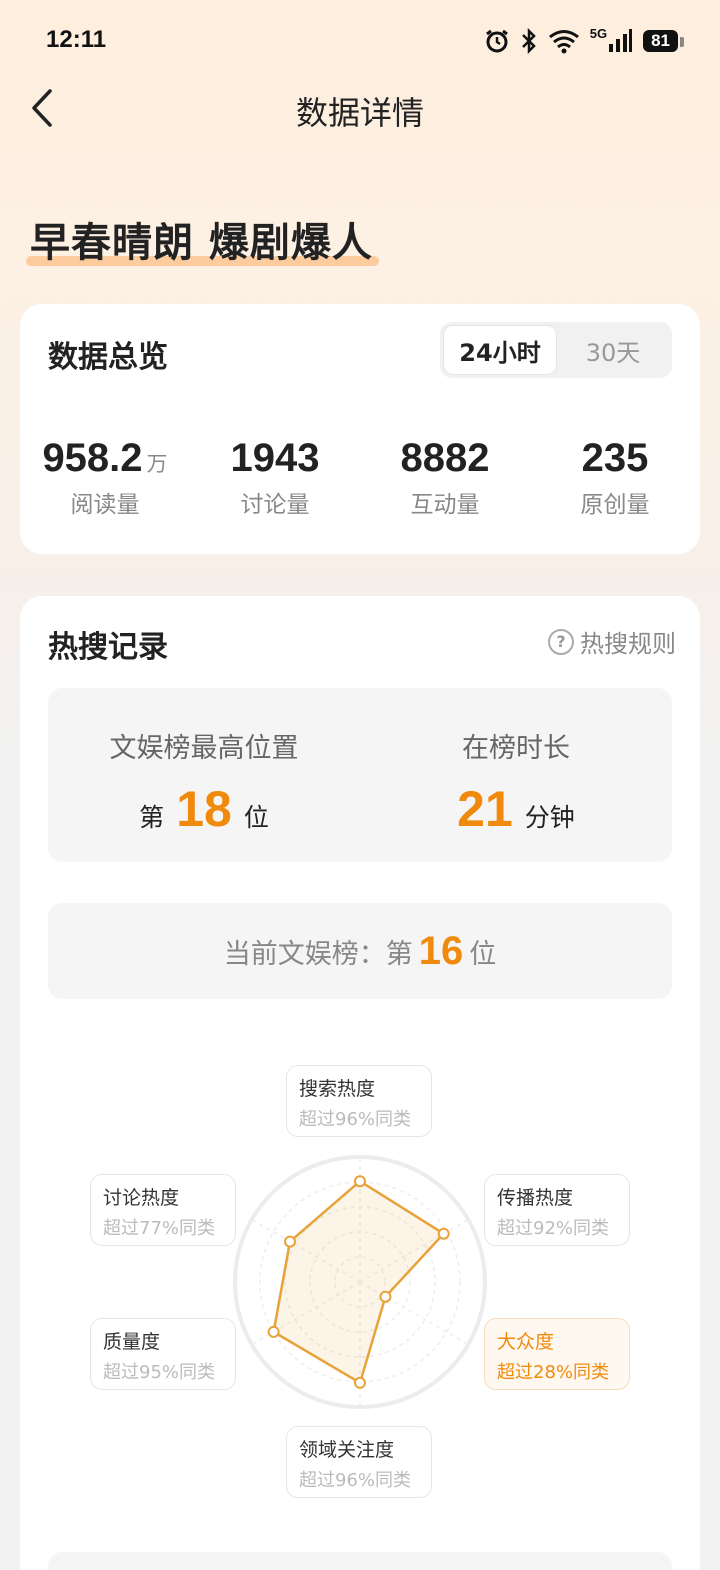 This screenshot has height=1570, width=720. Describe the element at coordinates (615, 505) in the screenshot. I see `stat-label: 原创量` at that location.